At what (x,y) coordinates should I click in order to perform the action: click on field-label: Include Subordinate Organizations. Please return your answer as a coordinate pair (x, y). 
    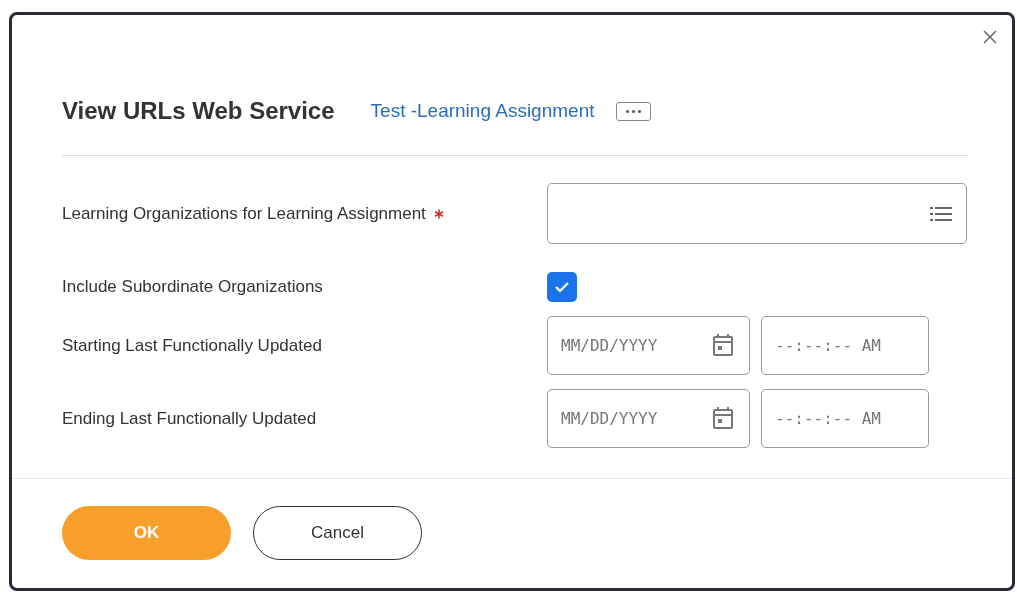
    Looking at the image, I should click on (192, 287).